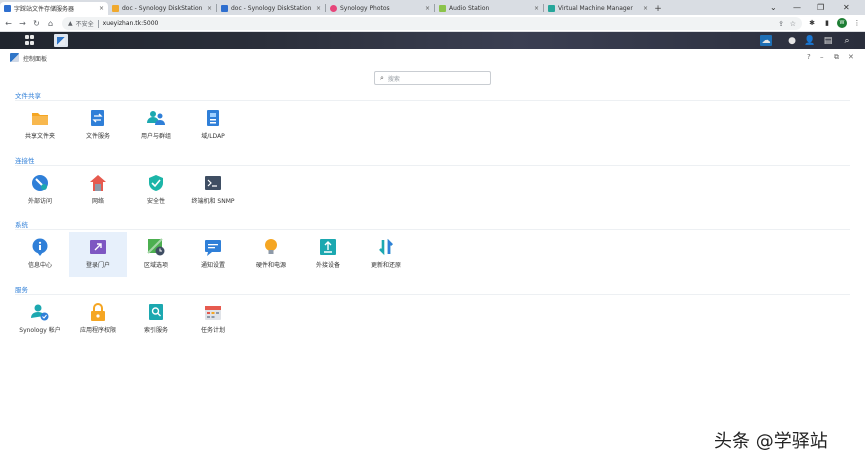  Describe the element at coordinates (40, 330) in the screenshot. I see `item-label: Synology 帐户` at that location.